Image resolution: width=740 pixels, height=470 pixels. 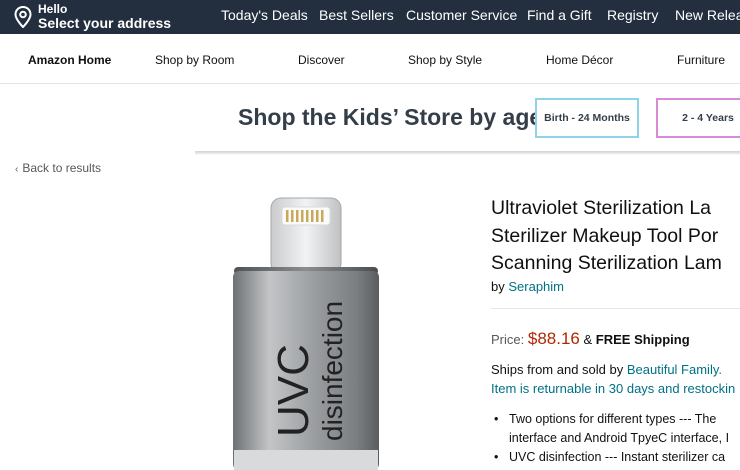 I want to click on product-image-uvc-text: UVC, so click(x=293, y=390).